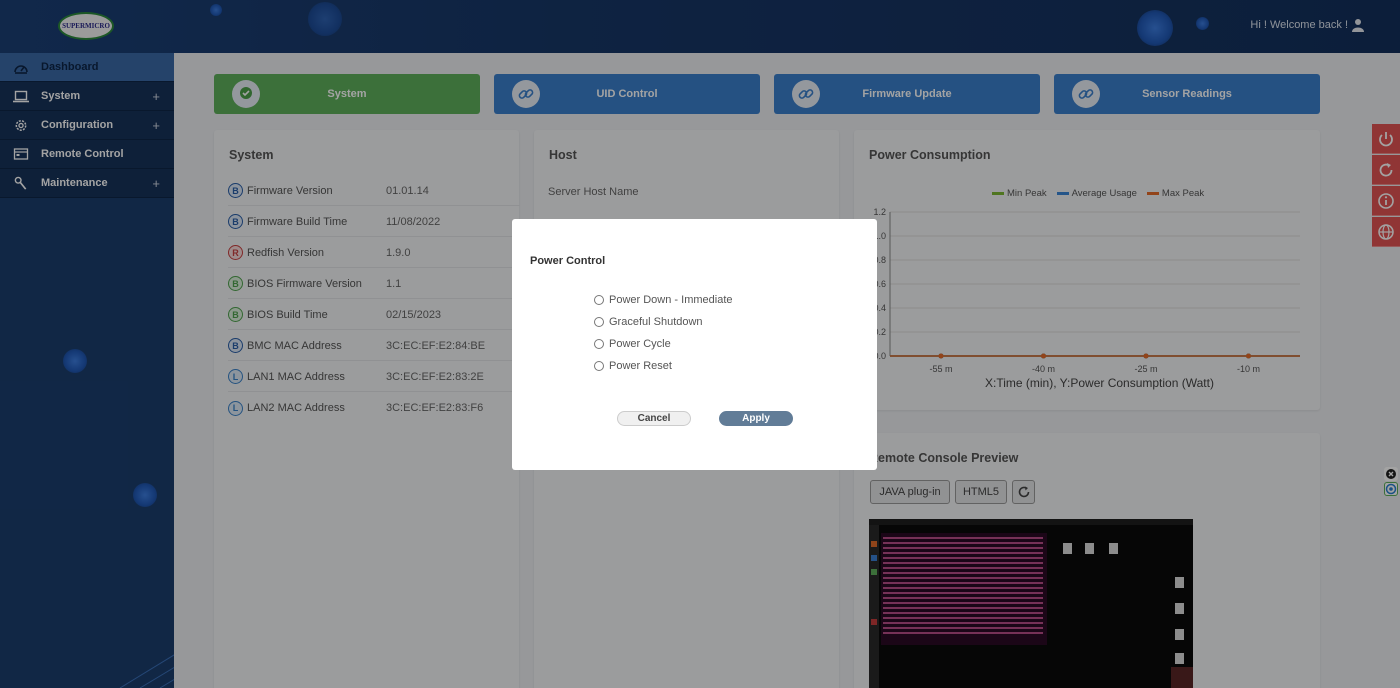 The image size is (1400, 688). Describe the element at coordinates (654, 418) in the screenshot. I see `cancel-button: Cancel` at that location.